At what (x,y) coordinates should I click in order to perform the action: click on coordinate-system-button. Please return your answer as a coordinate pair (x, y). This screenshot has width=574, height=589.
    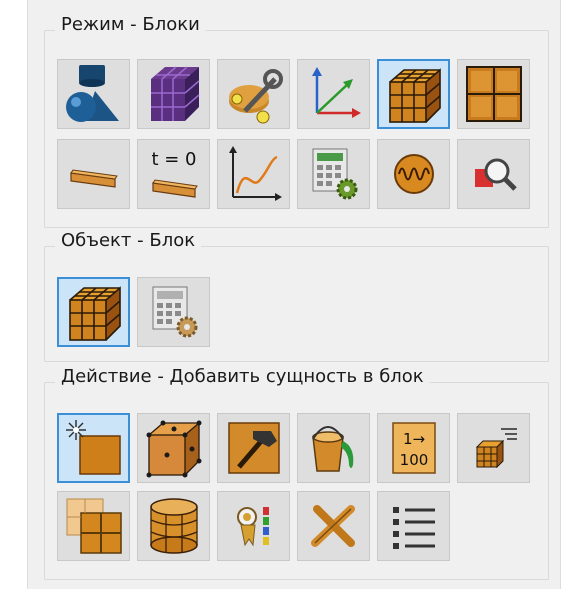
    Looking at the image, I should click on (333, 94).